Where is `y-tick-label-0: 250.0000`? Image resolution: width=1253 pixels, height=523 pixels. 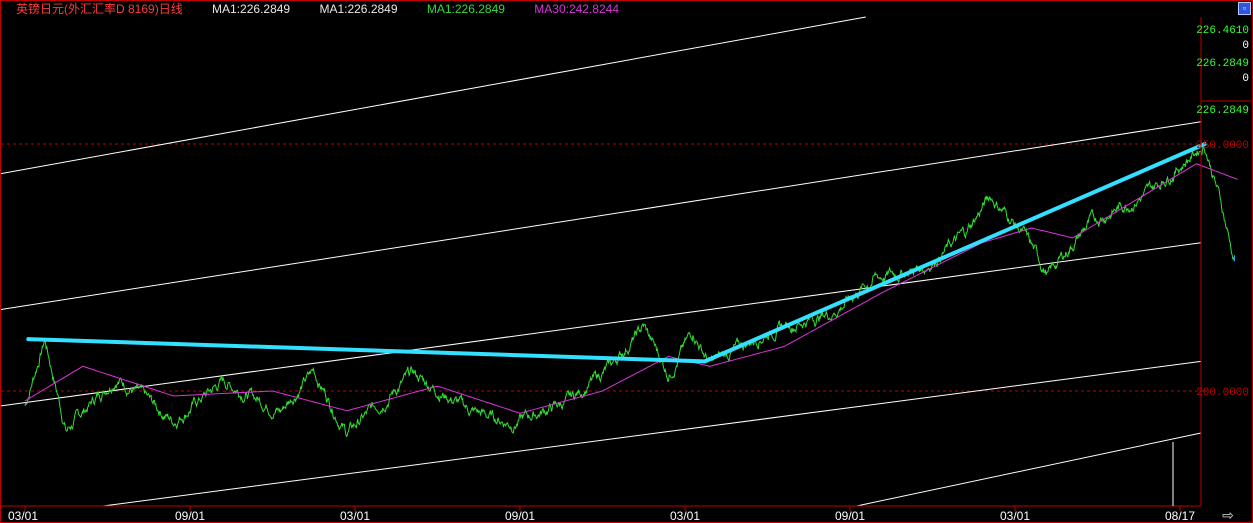 y-tick-label-0: 250.0000 is located at coordinates (1222, 146).